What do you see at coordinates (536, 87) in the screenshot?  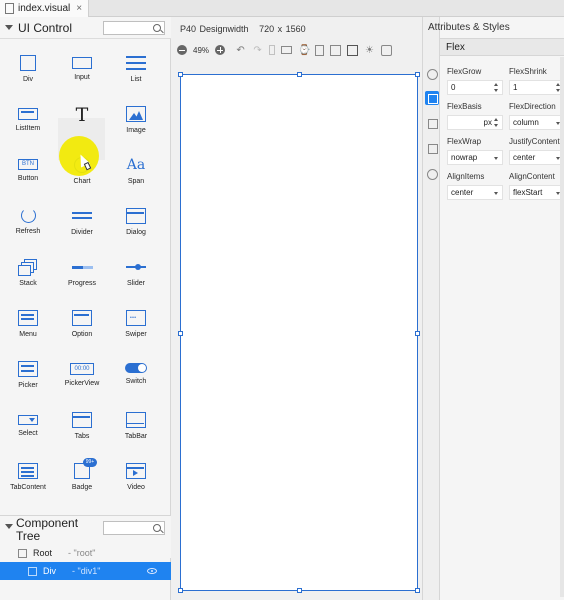 I see `flexshrink-input: 1` at bounding box center [536, 87].